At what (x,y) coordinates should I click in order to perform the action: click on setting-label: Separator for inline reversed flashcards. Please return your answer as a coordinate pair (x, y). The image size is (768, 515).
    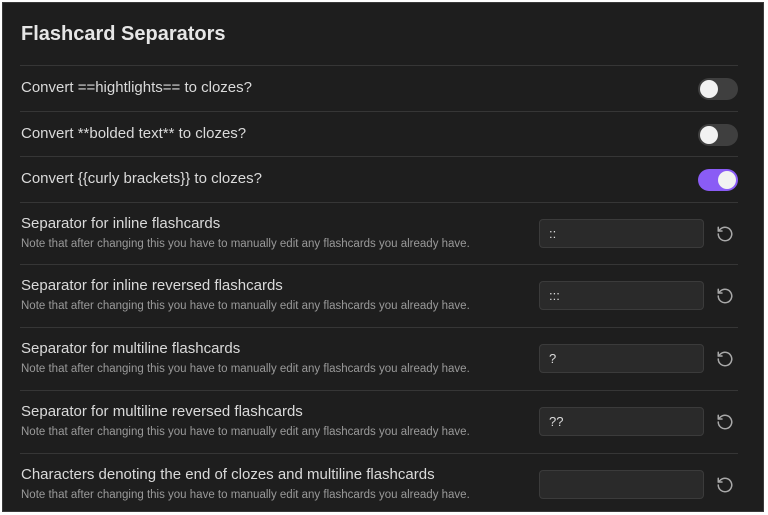
    Looking at the image, I should click on (152, 286).